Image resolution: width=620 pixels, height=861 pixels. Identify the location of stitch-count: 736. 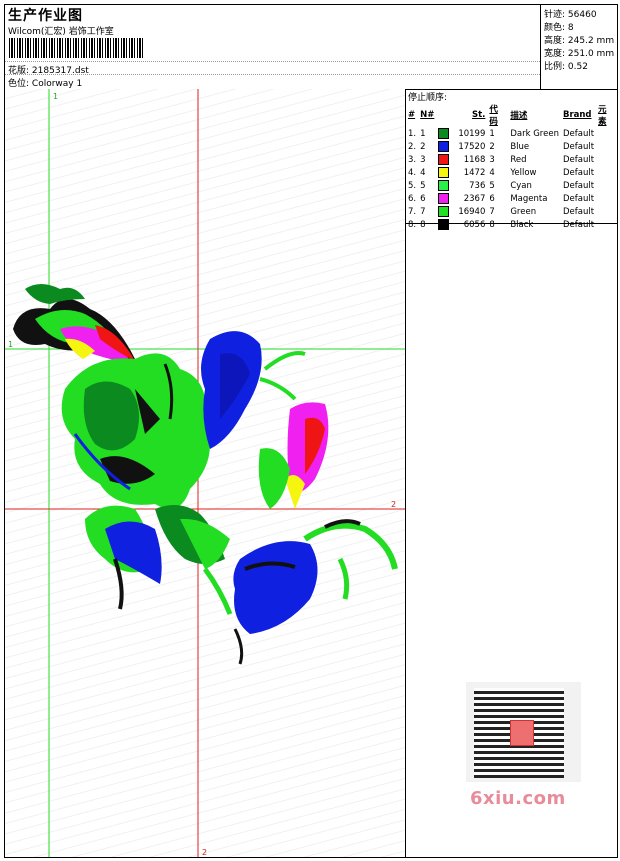
(477, 186).